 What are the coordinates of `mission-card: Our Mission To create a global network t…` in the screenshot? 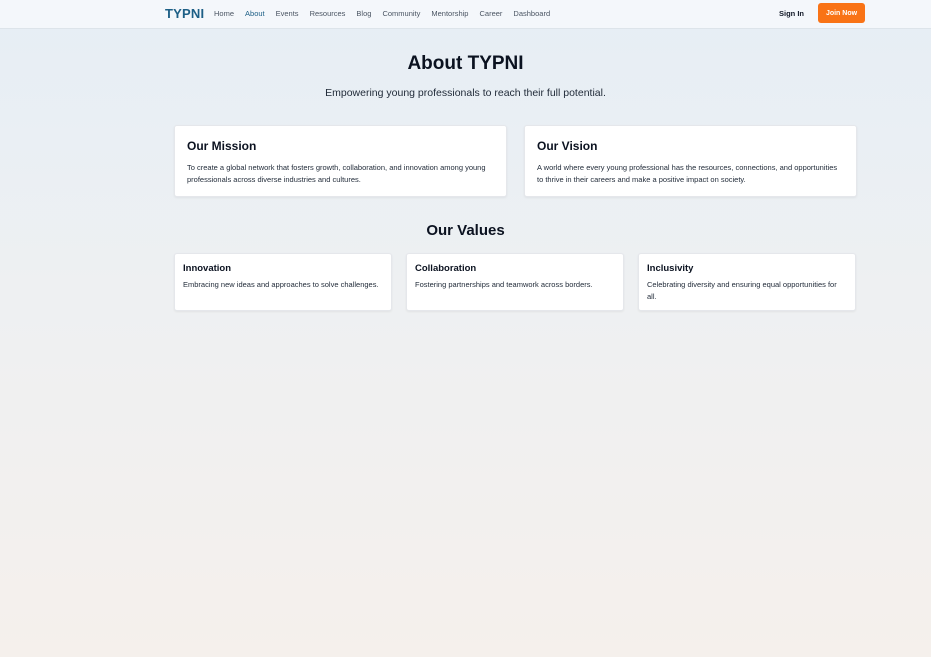 It's located at (340, 161).